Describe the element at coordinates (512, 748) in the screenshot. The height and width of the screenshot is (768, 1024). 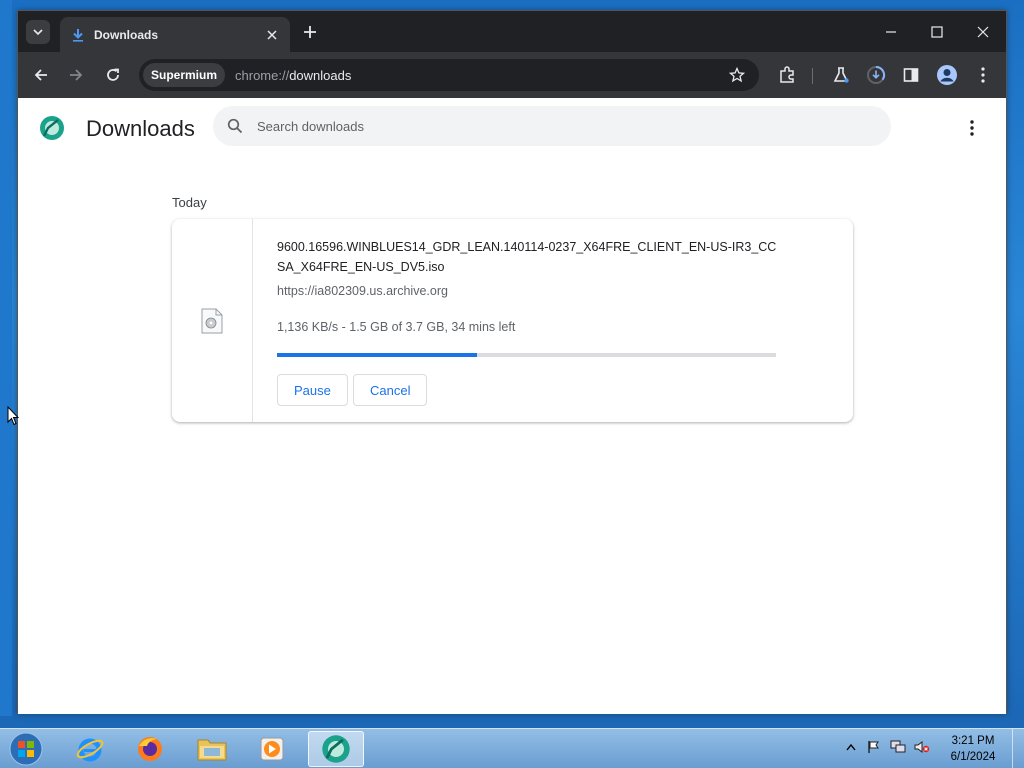
I see `taskbar: 3:21 PM 6/1/2024` at that location.